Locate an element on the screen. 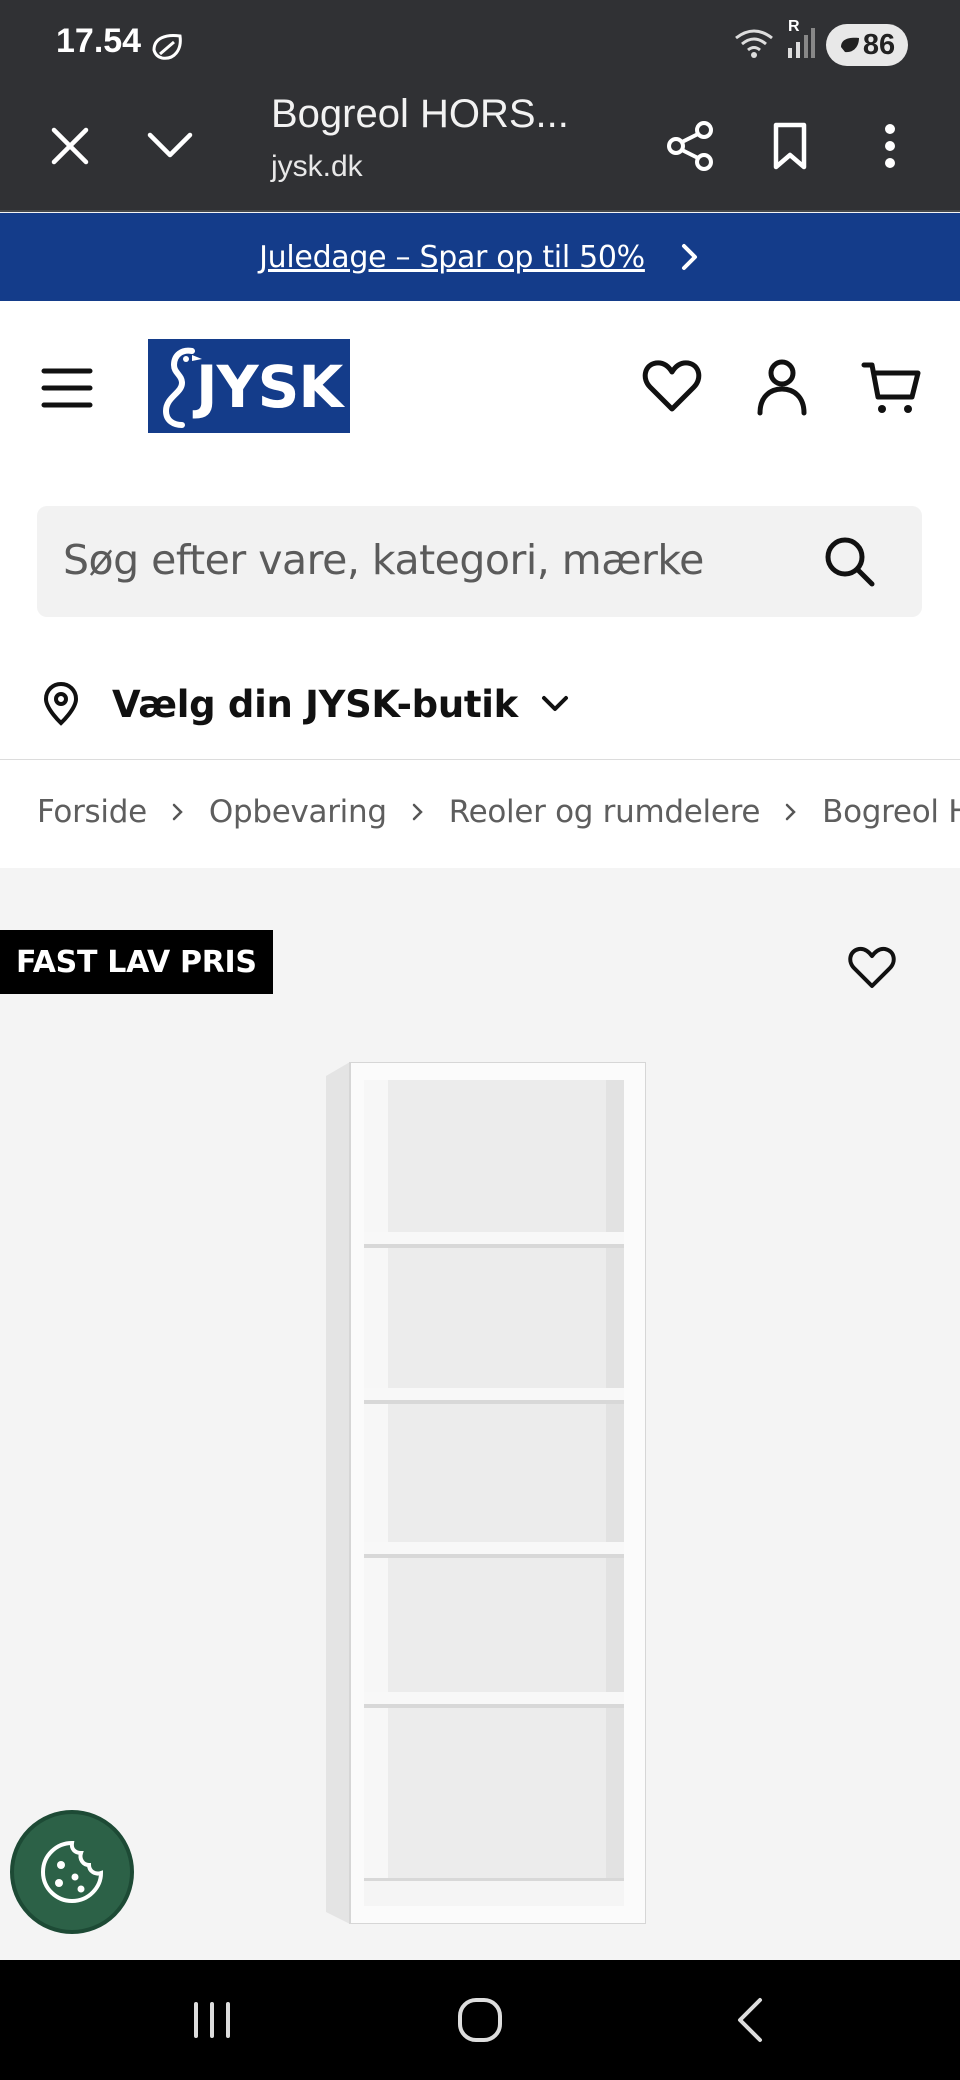  cookie-icon is located at coordinates (72, 1872).